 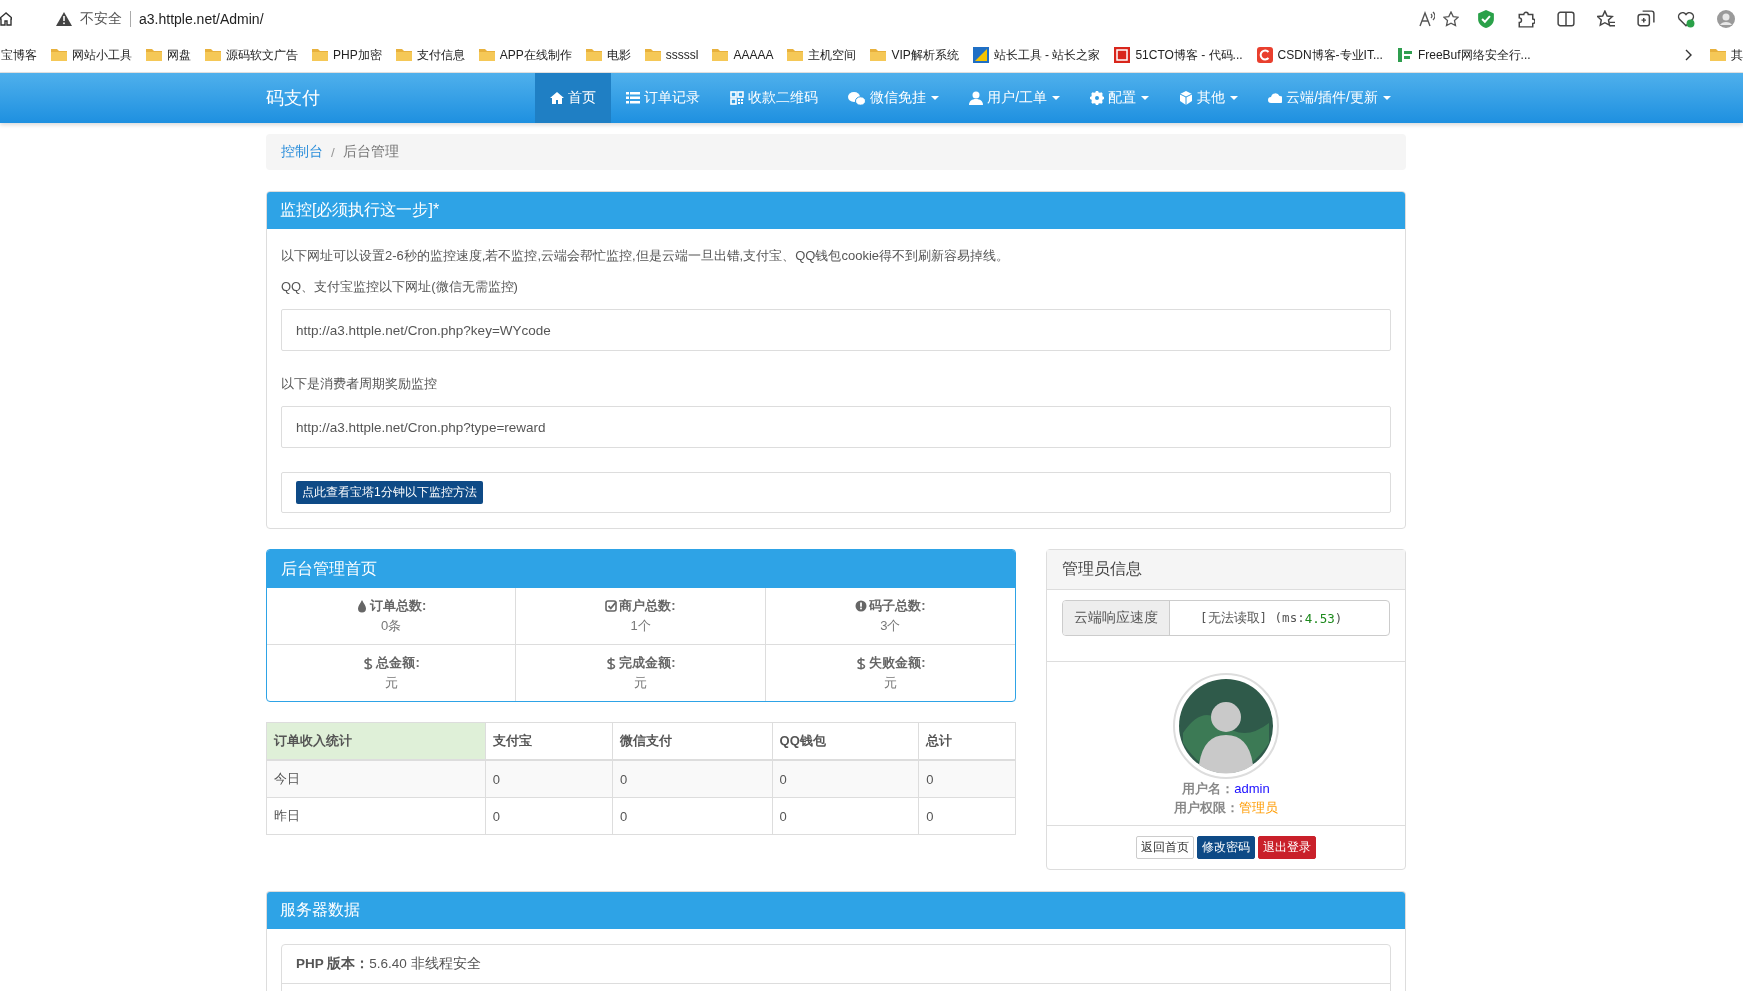 What do you see at coordinates (201, 19) in the screenshot?
I see `address-field: a3.httple.net/Admin/` at bounding box center [201, 19].